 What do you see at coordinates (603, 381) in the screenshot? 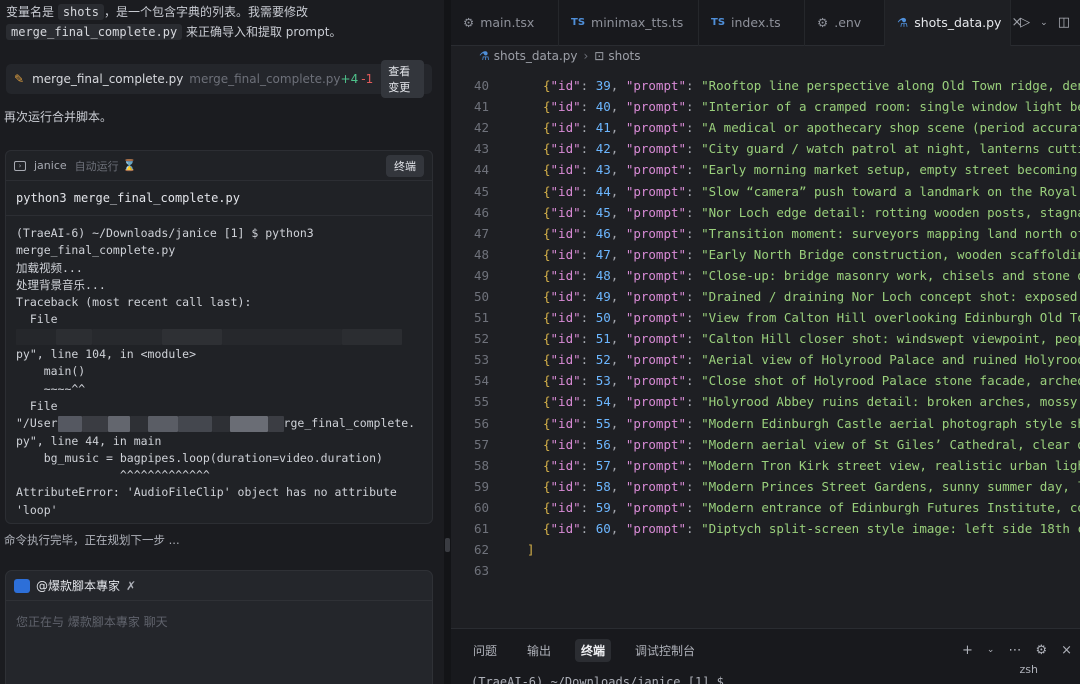
I see `id-value: 53` at bounding box center [603, 381].